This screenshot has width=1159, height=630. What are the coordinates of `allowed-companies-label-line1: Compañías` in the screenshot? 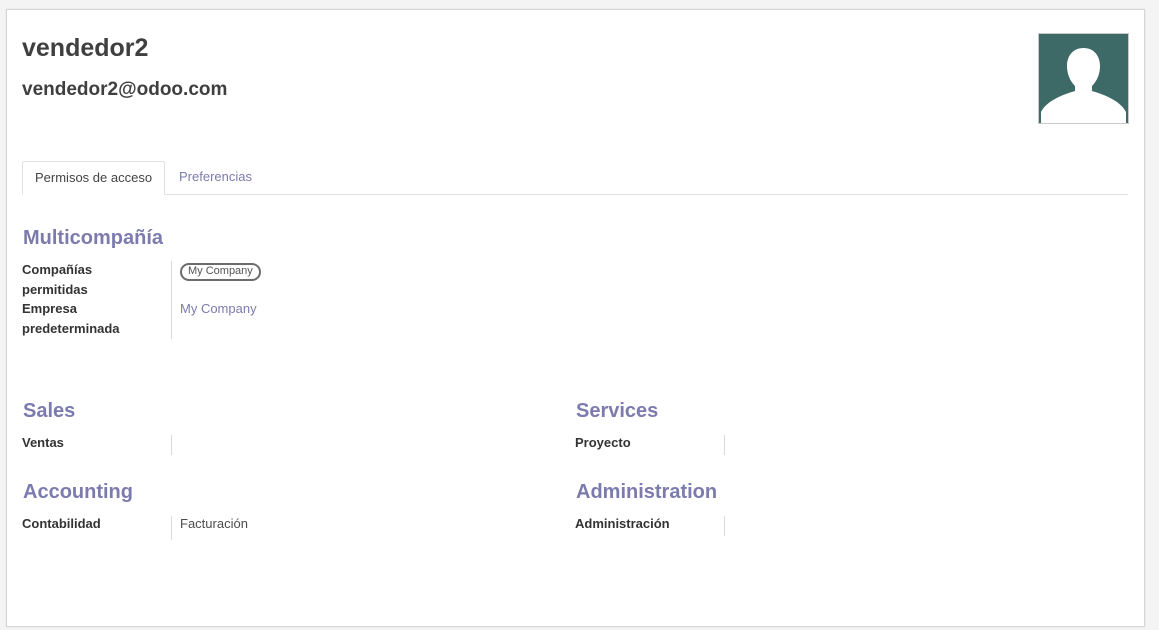 It's located at (57, 269).